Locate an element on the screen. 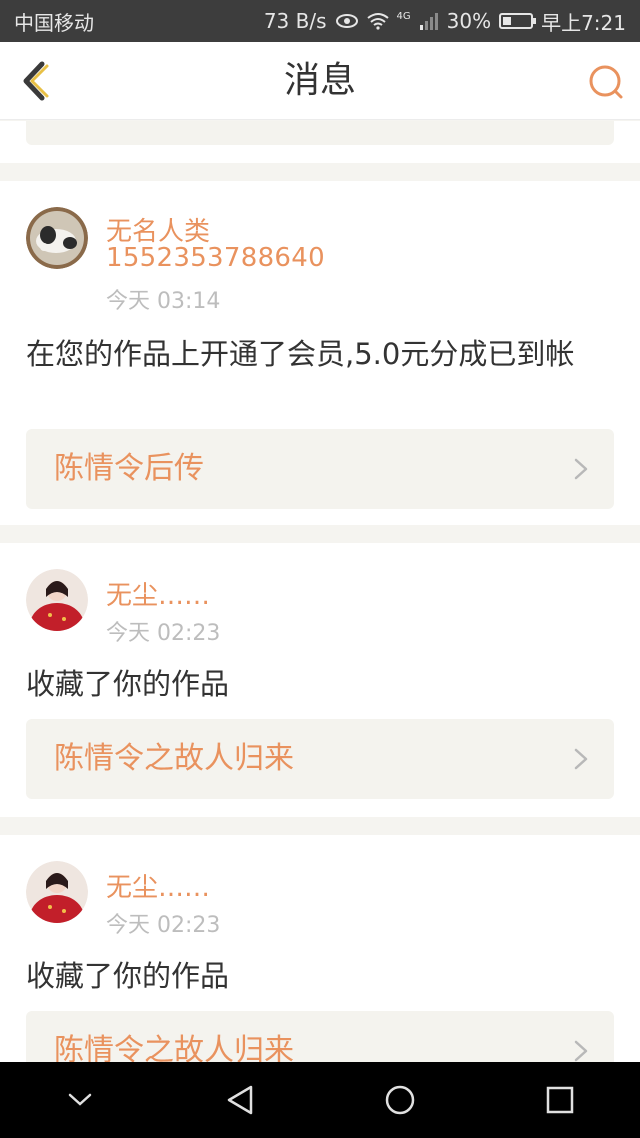 The height and width of the screenshot is (1138, 640). home-nav-button is located at coordinates (400, 1100).